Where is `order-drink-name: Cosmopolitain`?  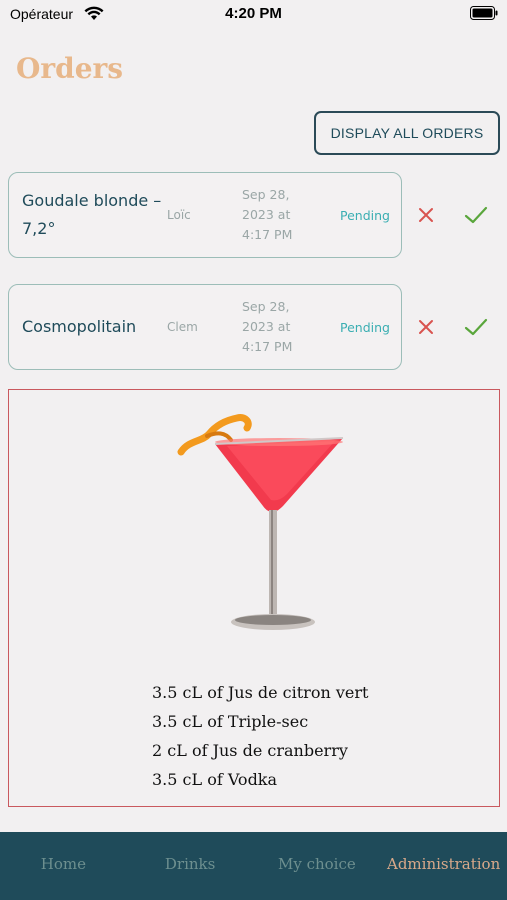 order-drink-name: Cosmopolitain is located at coordinates (79, 326).